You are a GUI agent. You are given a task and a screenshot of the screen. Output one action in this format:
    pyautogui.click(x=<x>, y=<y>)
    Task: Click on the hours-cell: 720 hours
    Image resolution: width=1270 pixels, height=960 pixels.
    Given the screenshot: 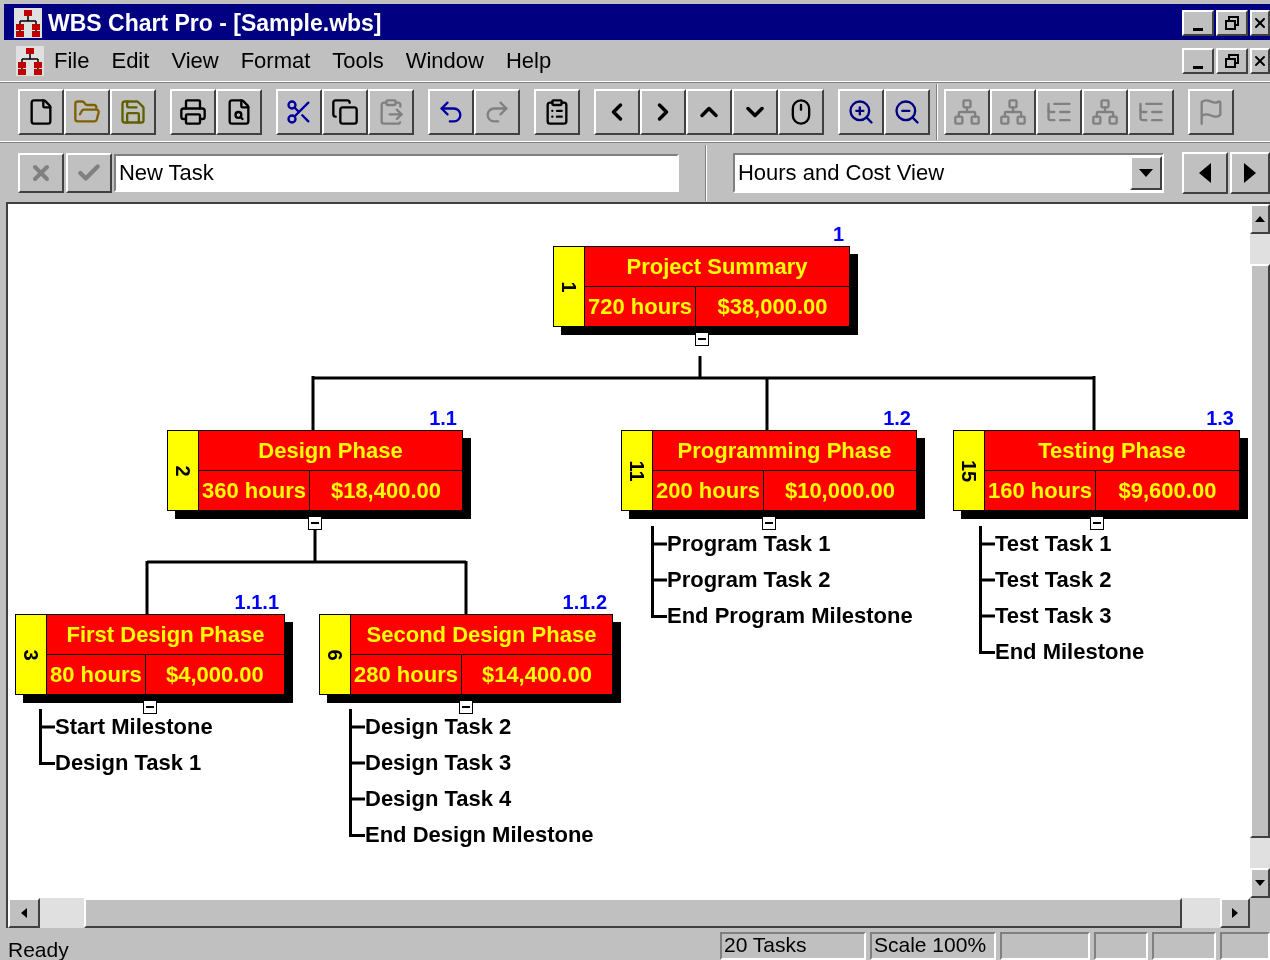 What is the action you would take?
    pyautogui.click(x=640, y=306)
    